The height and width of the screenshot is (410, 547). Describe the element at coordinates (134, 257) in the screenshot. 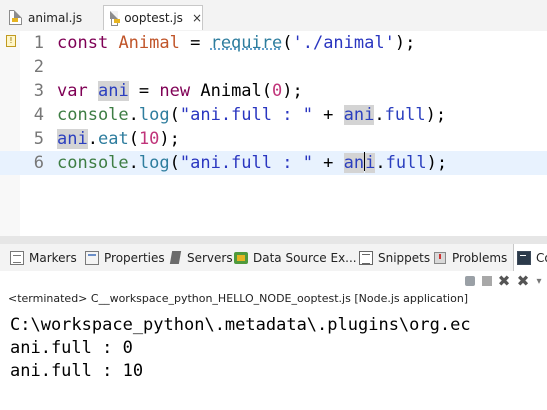

I see `view-tab-label: Properties` at that location.